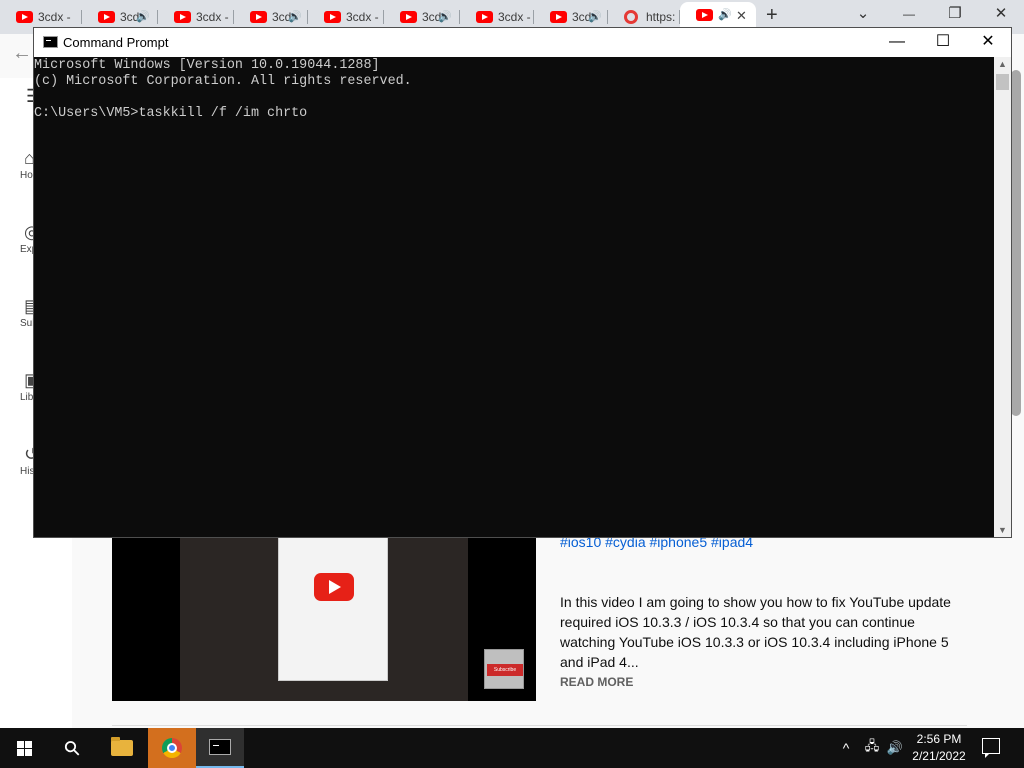 This screenshot has width=1024, height=768. Describe the element at coordinates (631, 17) in the screenshot. I see `site-favicon-icon` at that location.